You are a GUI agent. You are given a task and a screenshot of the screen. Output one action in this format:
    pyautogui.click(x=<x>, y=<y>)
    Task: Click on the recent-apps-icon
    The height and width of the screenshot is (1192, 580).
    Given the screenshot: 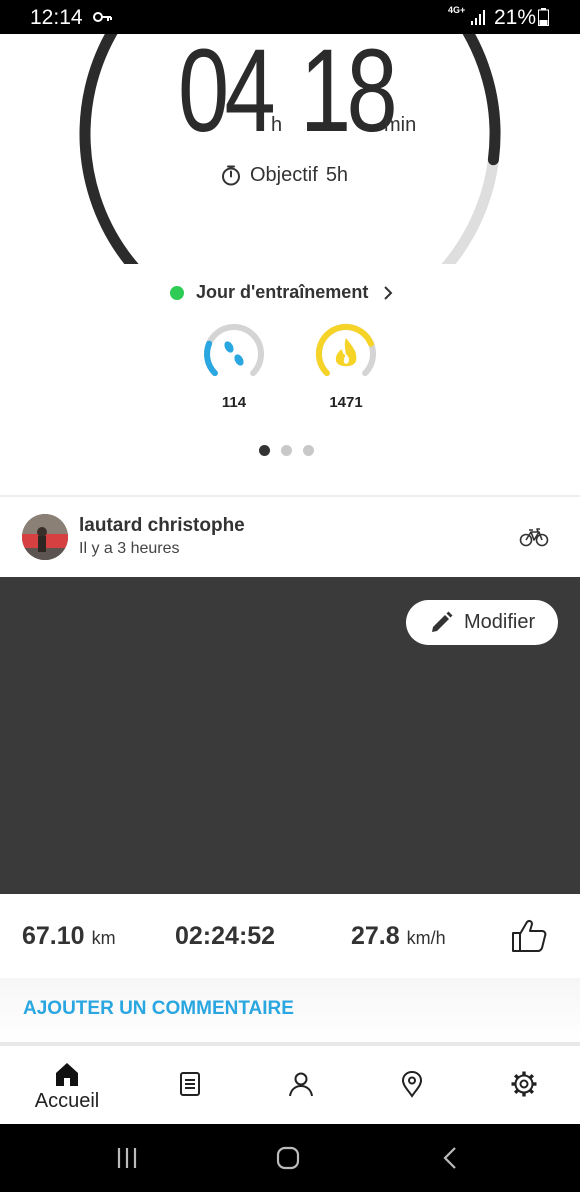 What is the action you would take?
    pyautogui.click(x=127, y=1158)
    